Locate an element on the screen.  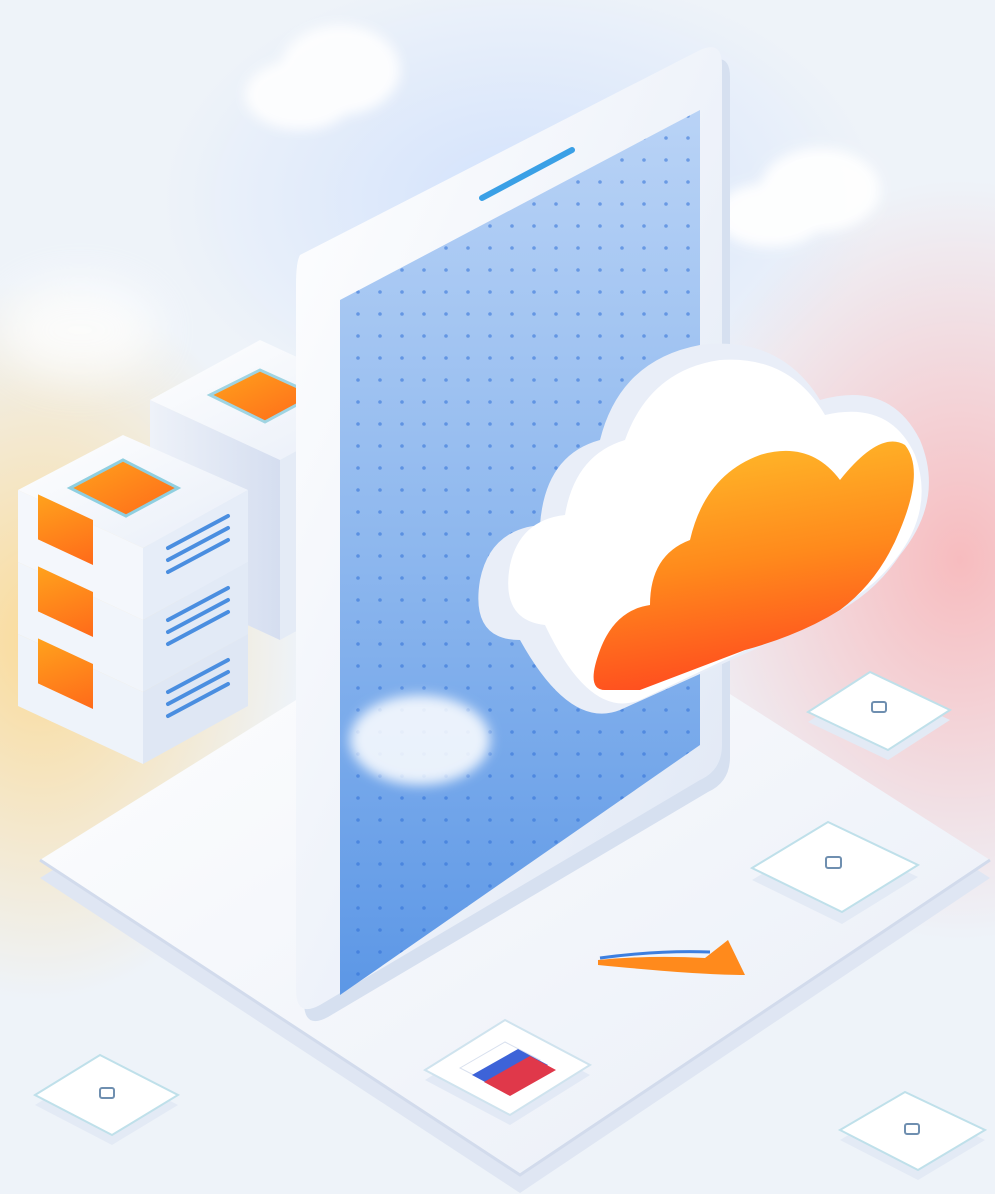
background-cloud-left is located at coordinates (80, 330).